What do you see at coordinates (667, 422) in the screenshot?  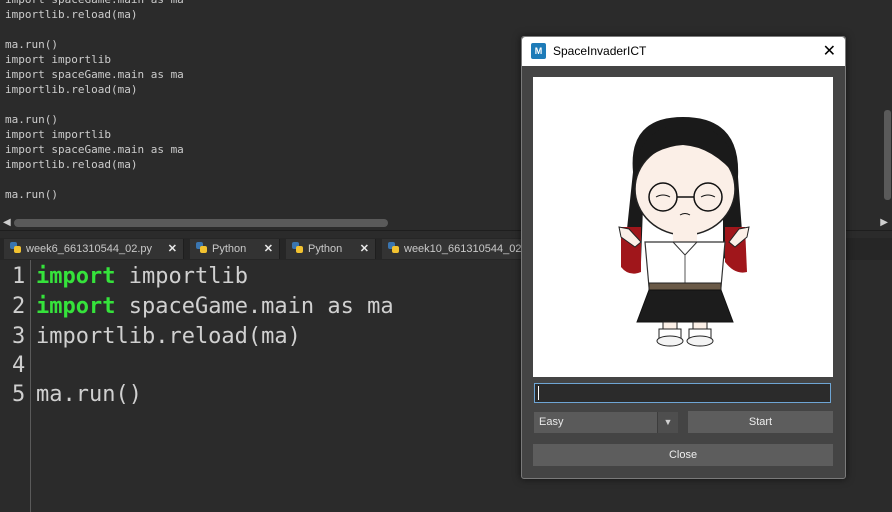 I see `chevron-down-icon: ▼` at bounding box center [667, 422].